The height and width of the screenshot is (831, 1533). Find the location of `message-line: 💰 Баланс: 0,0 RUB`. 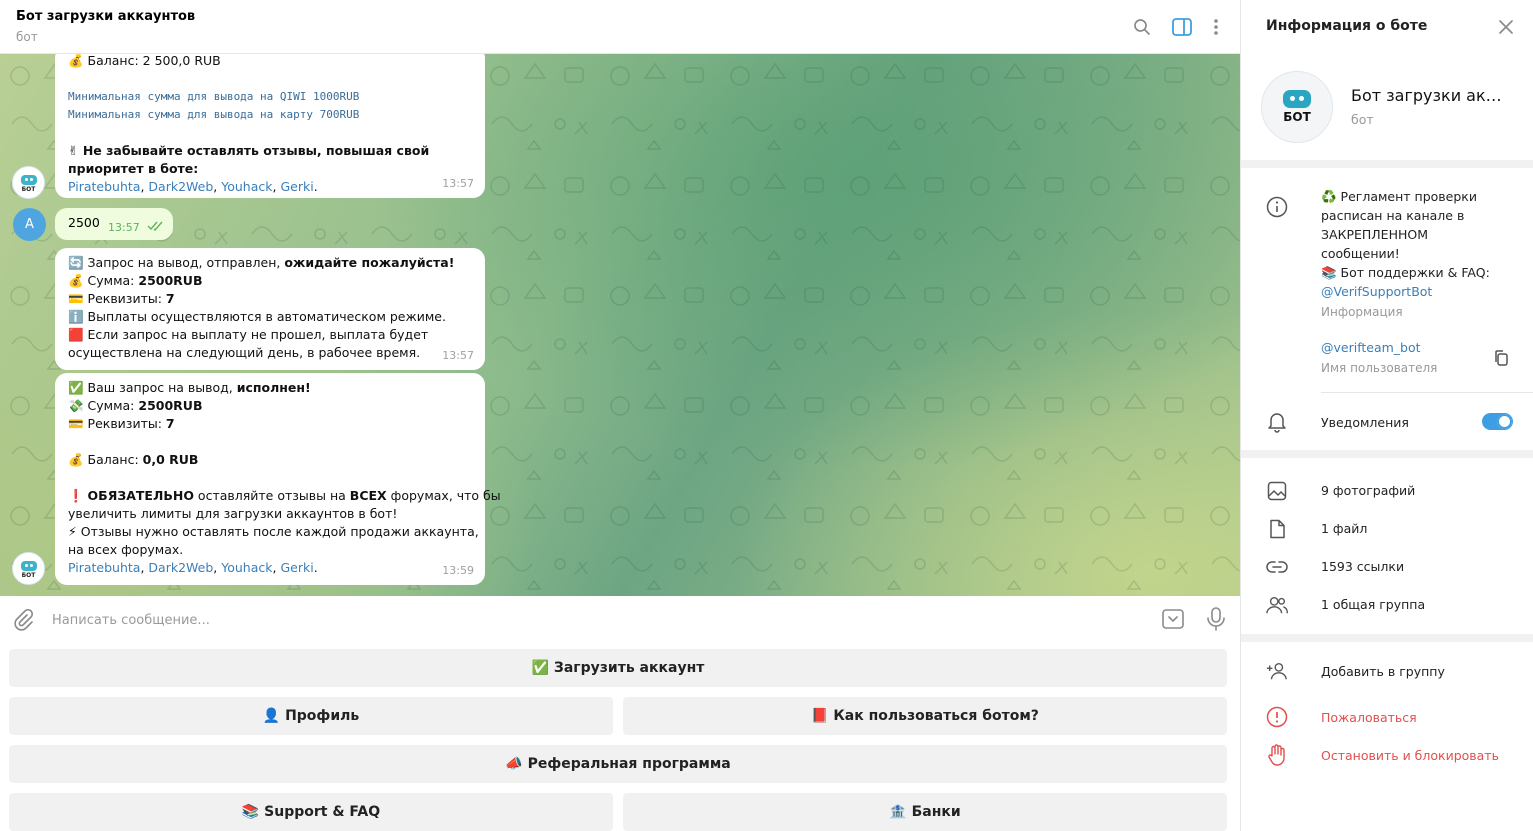

message-line: 💰 Баланс: 0,0 RUB is located at coordinates (133, 459).